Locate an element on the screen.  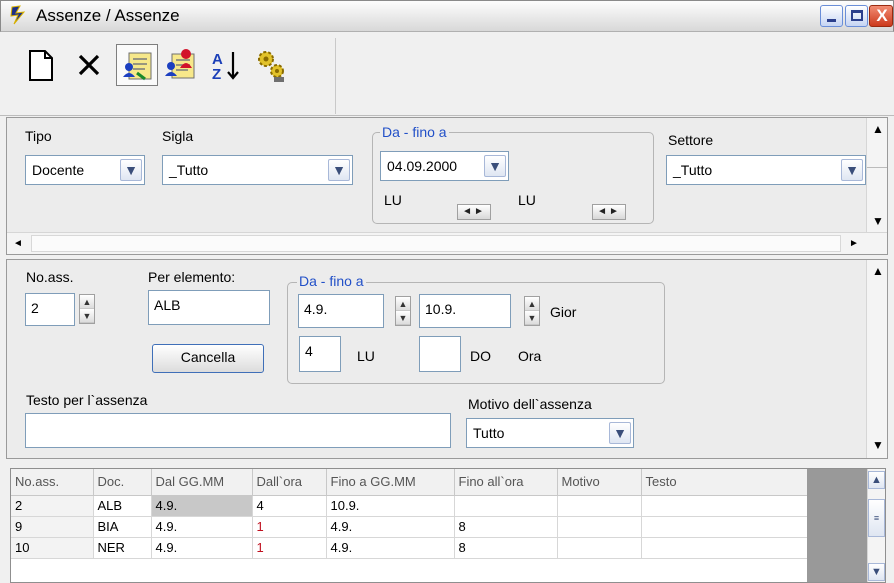
from-hour-input: 4 is located at coordinates (320, 354).